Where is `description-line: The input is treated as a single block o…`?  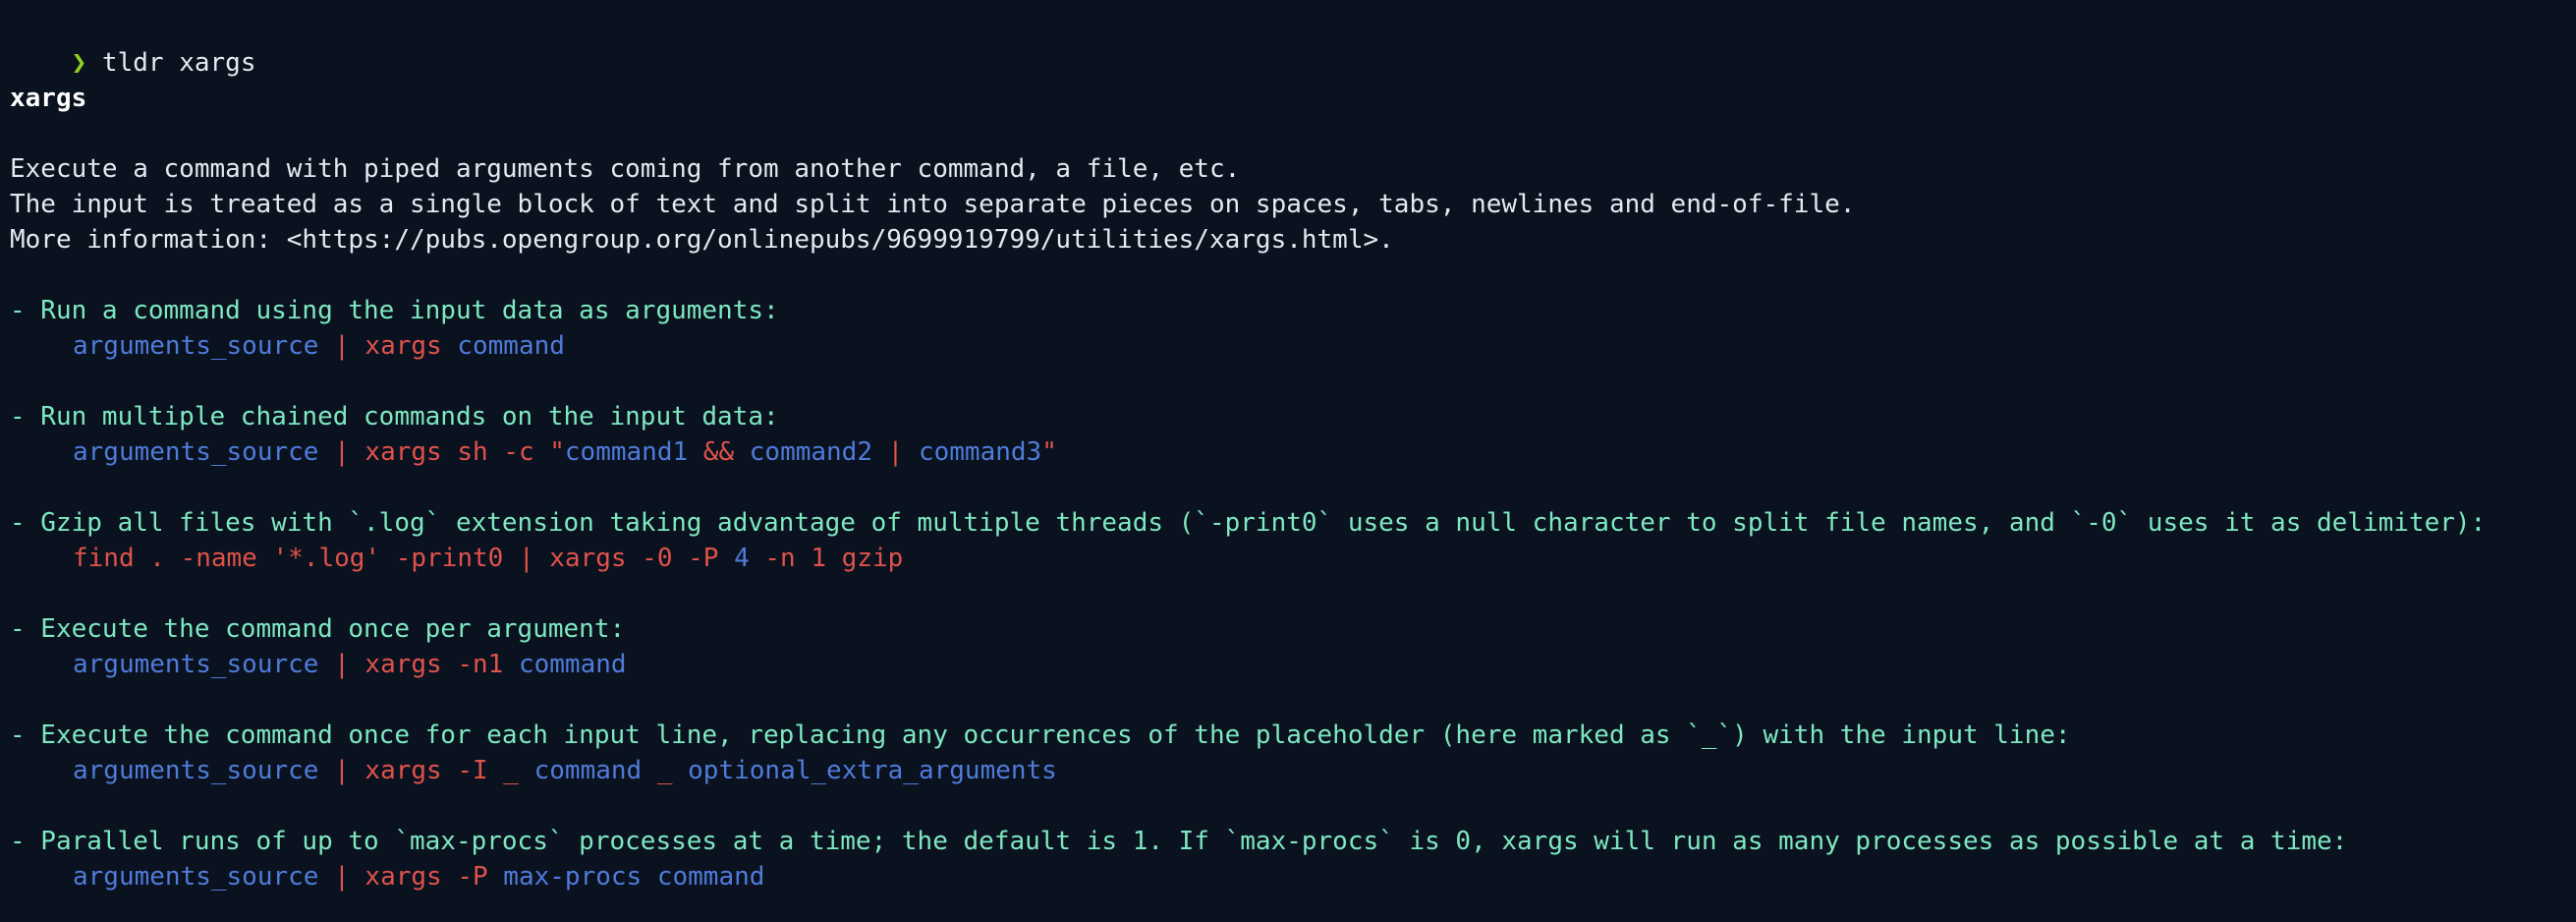 description-line: The input is treated as a single block o… is located at coordinates (933, 204).